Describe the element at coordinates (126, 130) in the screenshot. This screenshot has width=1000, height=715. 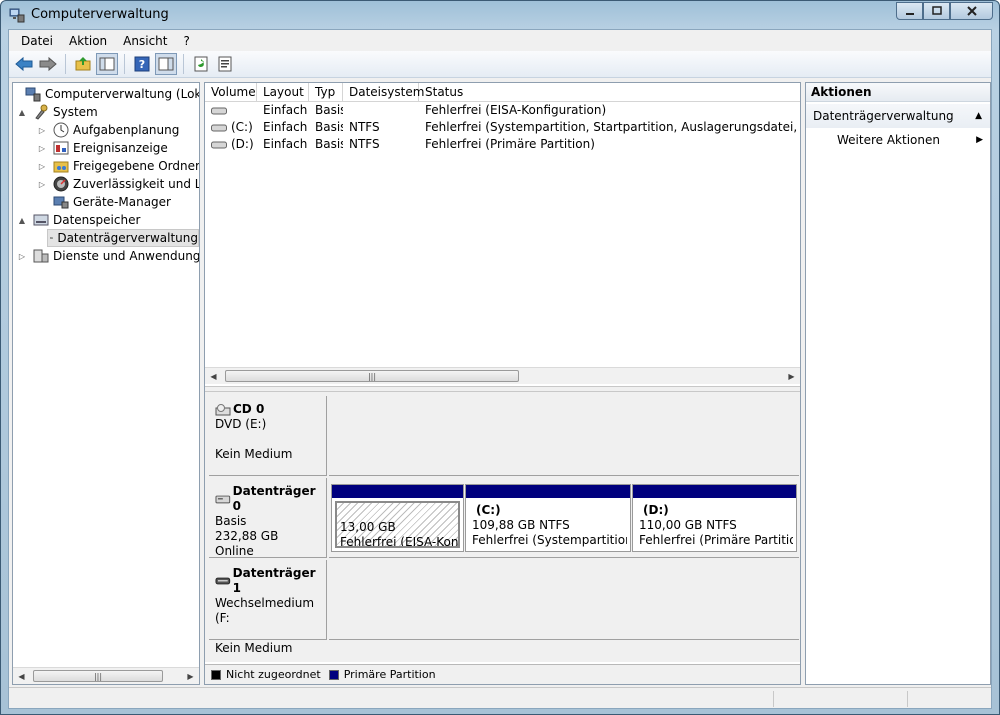
I see `tree-item-label: Aufgabenplanung` at that location.